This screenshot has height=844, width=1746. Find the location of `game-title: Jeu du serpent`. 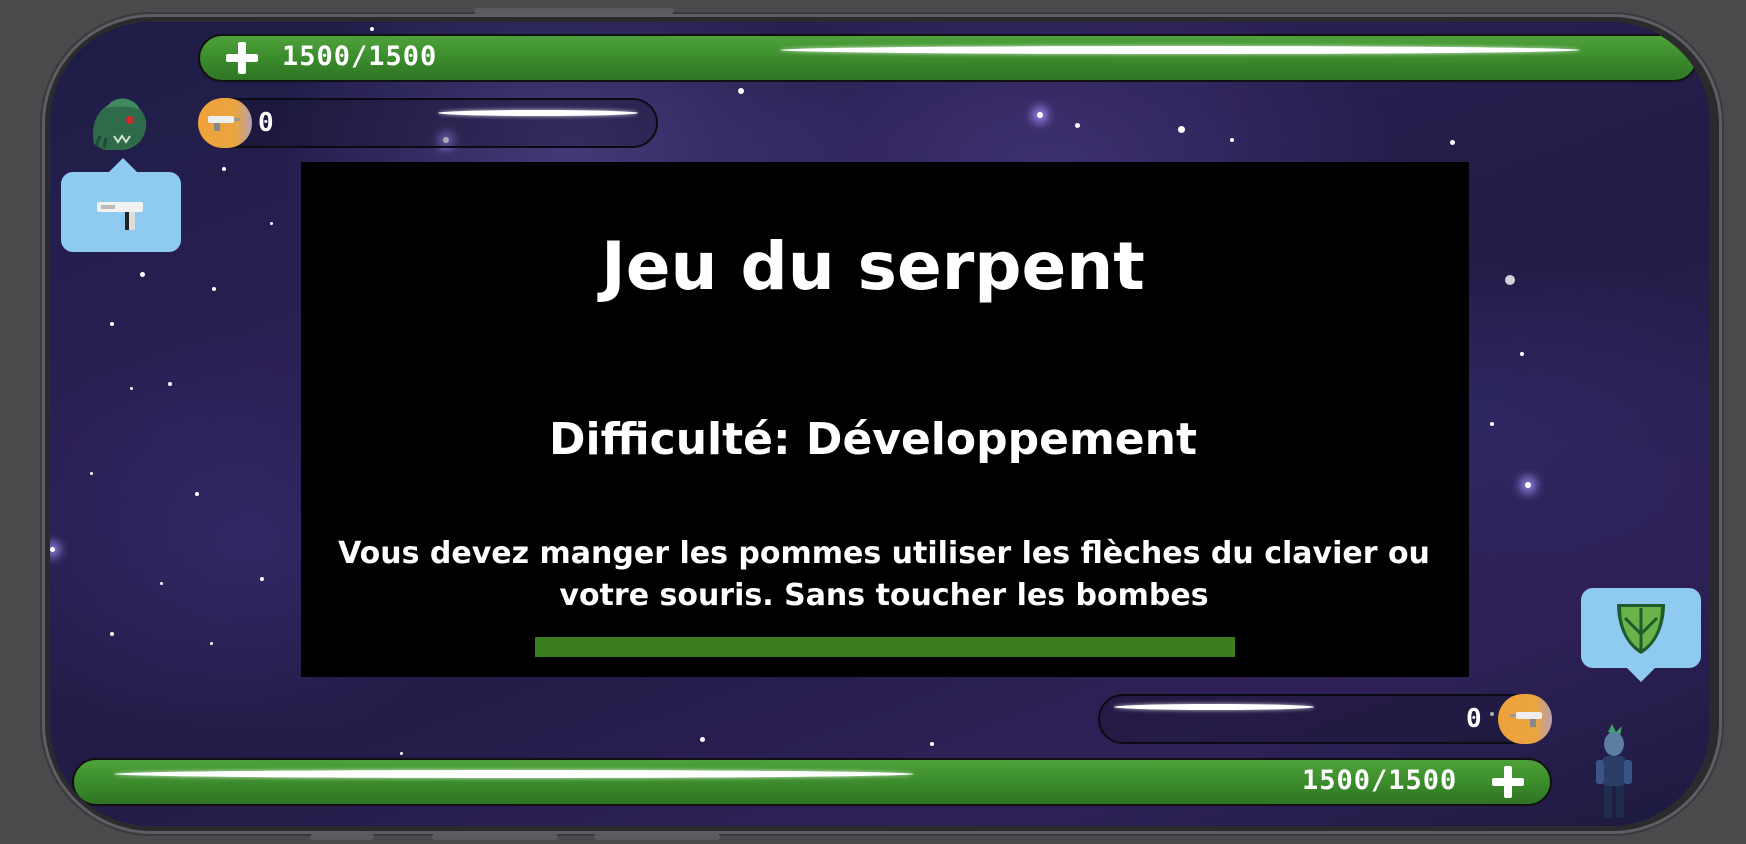

game-title: Jeu du serpent is located at coordinates (873, 266).